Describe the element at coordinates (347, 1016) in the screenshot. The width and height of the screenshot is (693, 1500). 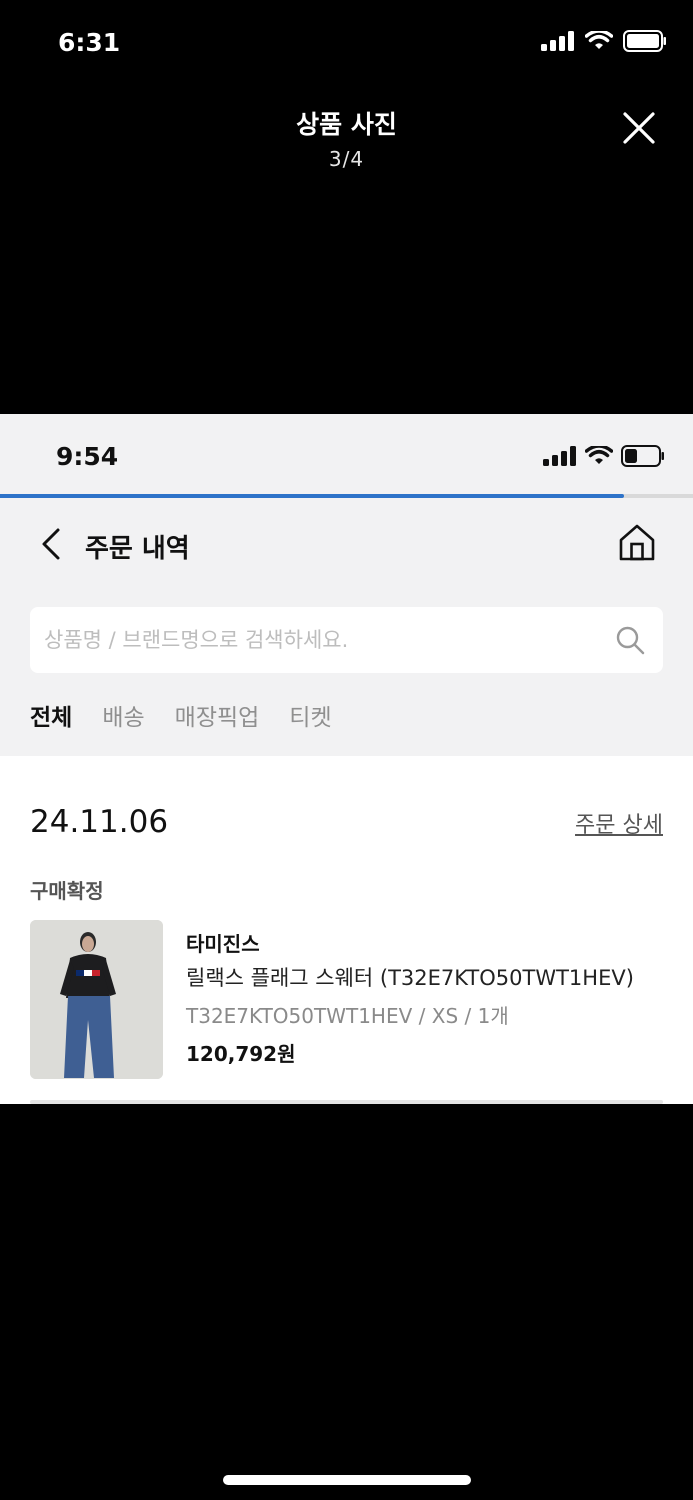
I see `product-option: T32E7KTO50TWT1HEV / XS / 1개` at that location.